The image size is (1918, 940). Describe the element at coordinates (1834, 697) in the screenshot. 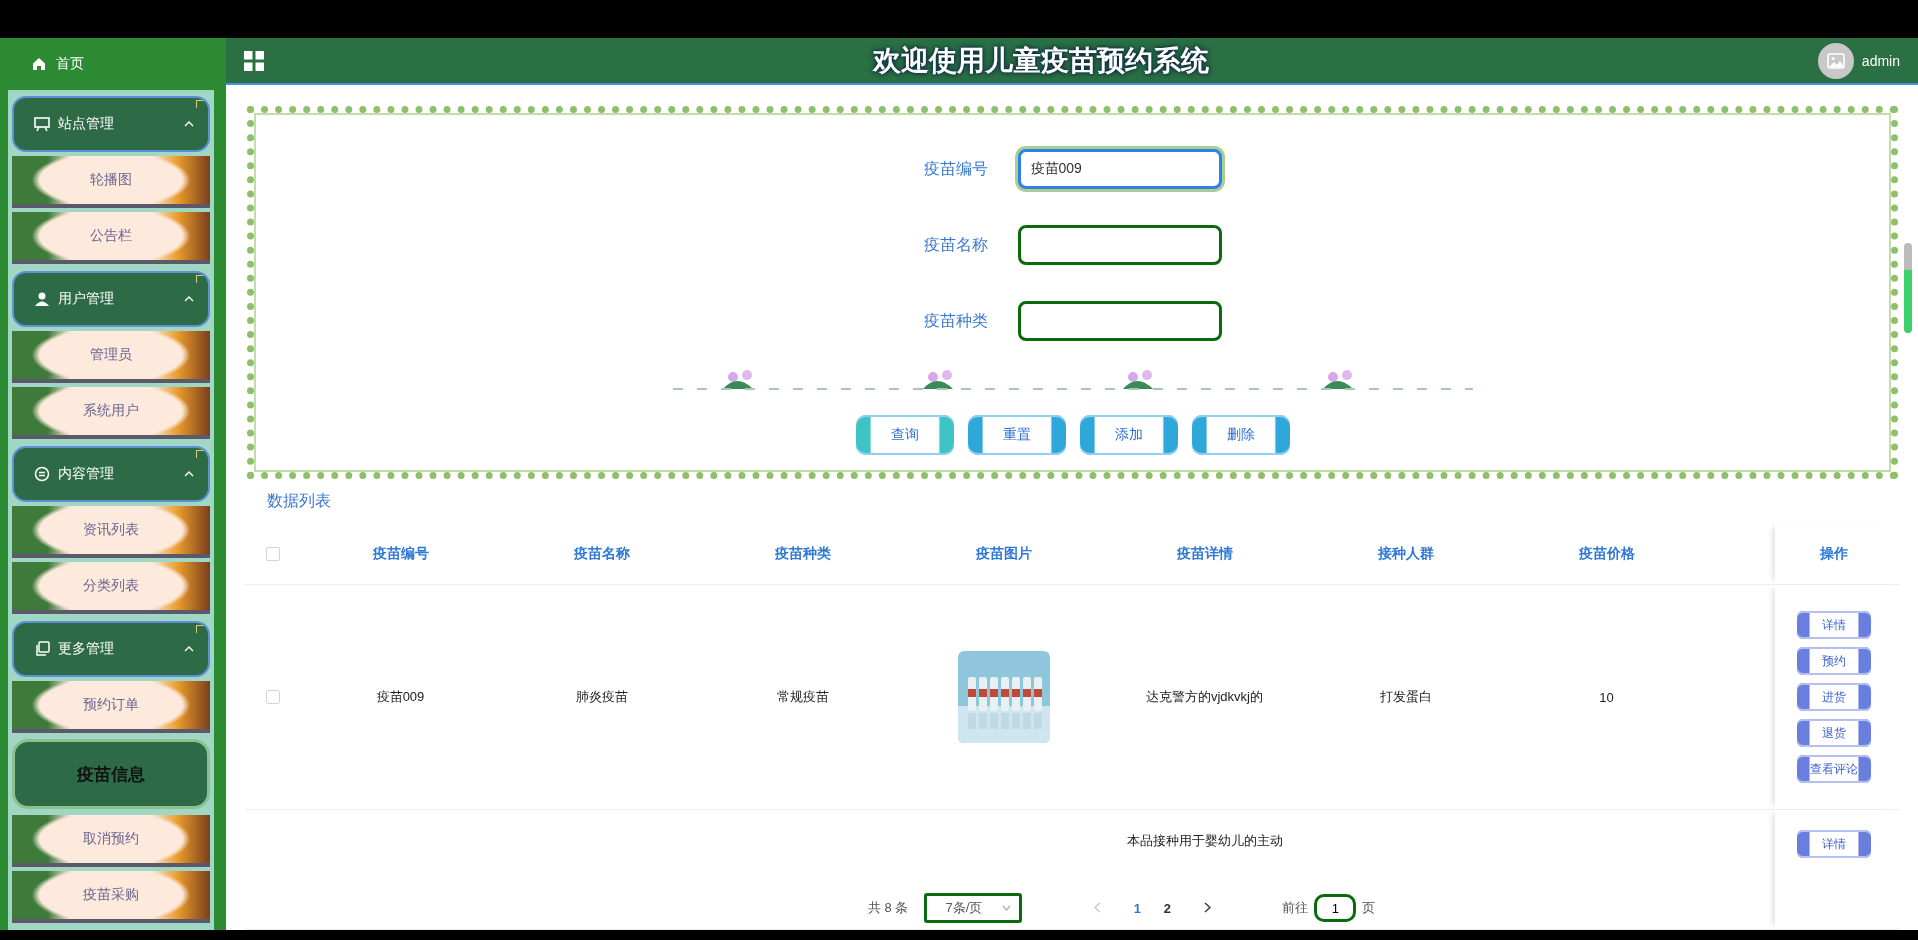

I see `ribbon-button: 进货` at that location.